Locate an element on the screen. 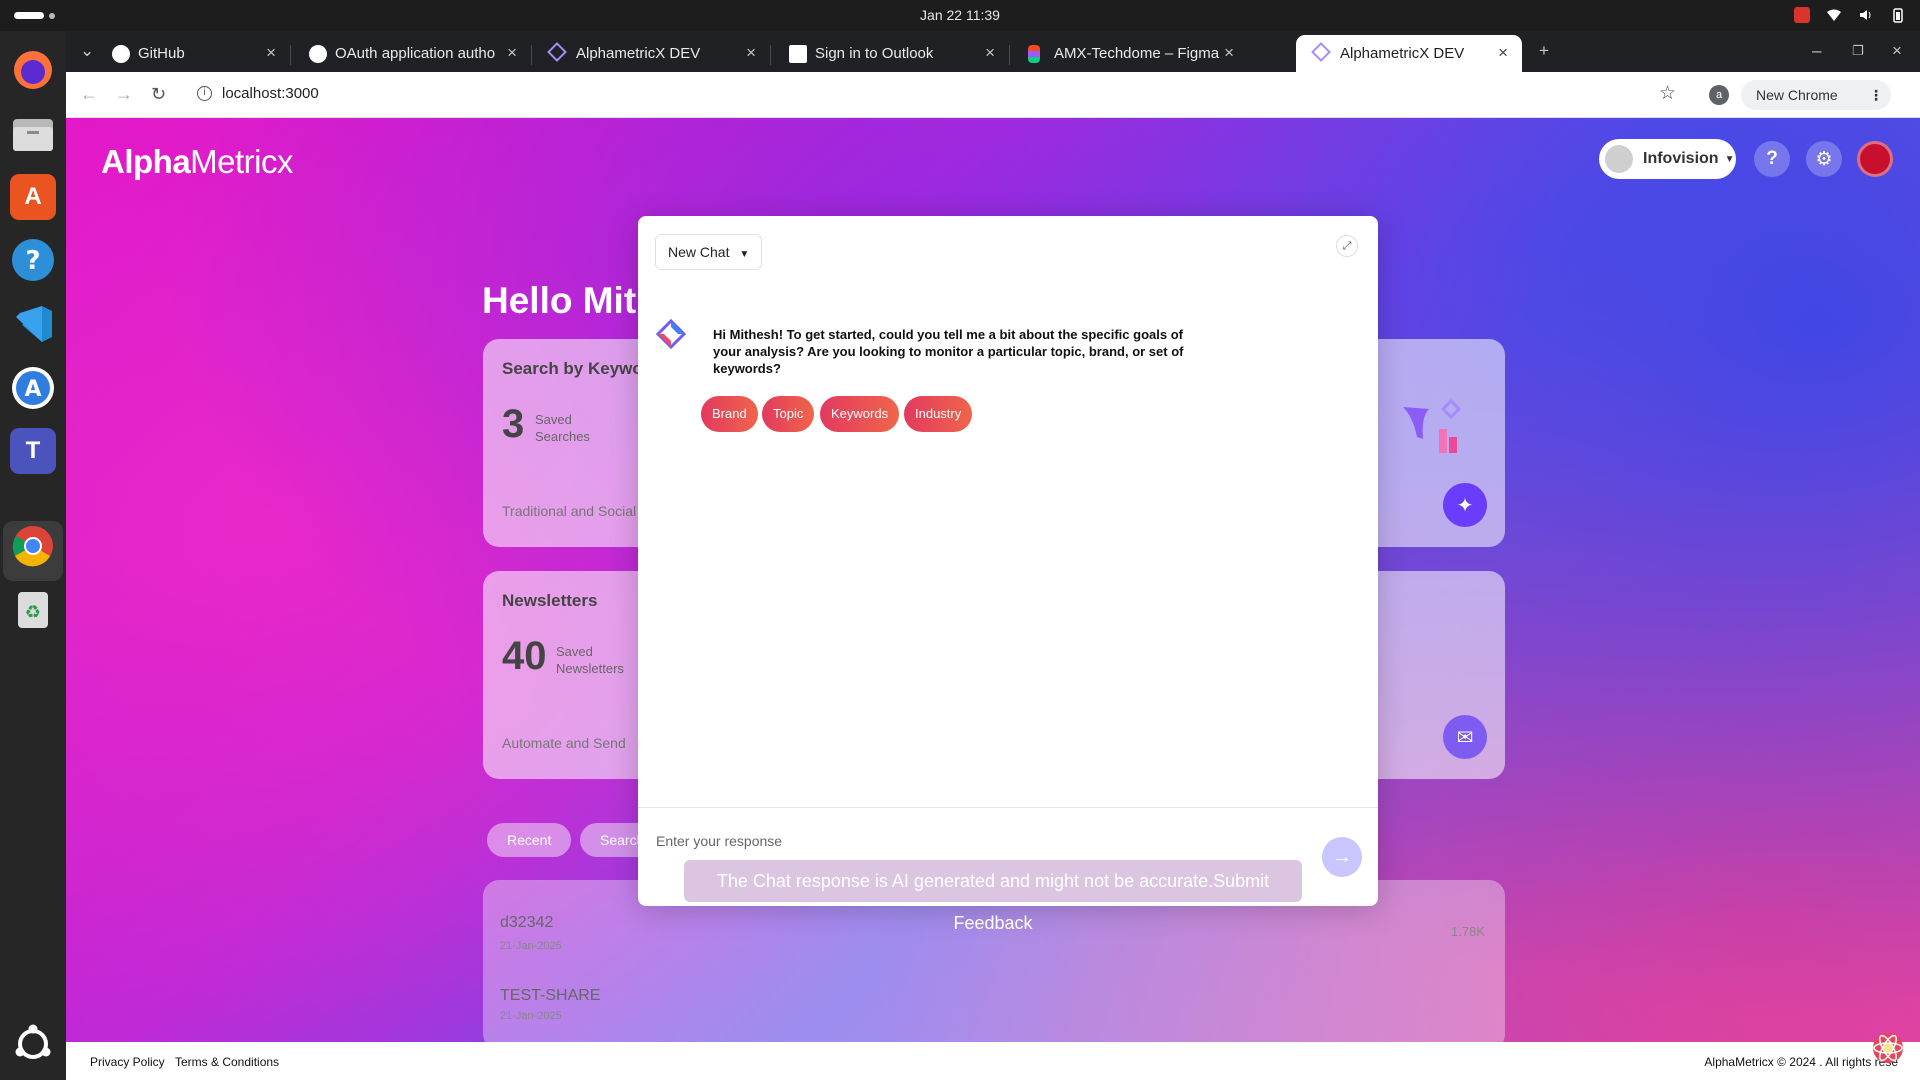 The height and width of the screenshot is (1080, 1920). tab-recent: Recent is located at coordinates (529, 840).